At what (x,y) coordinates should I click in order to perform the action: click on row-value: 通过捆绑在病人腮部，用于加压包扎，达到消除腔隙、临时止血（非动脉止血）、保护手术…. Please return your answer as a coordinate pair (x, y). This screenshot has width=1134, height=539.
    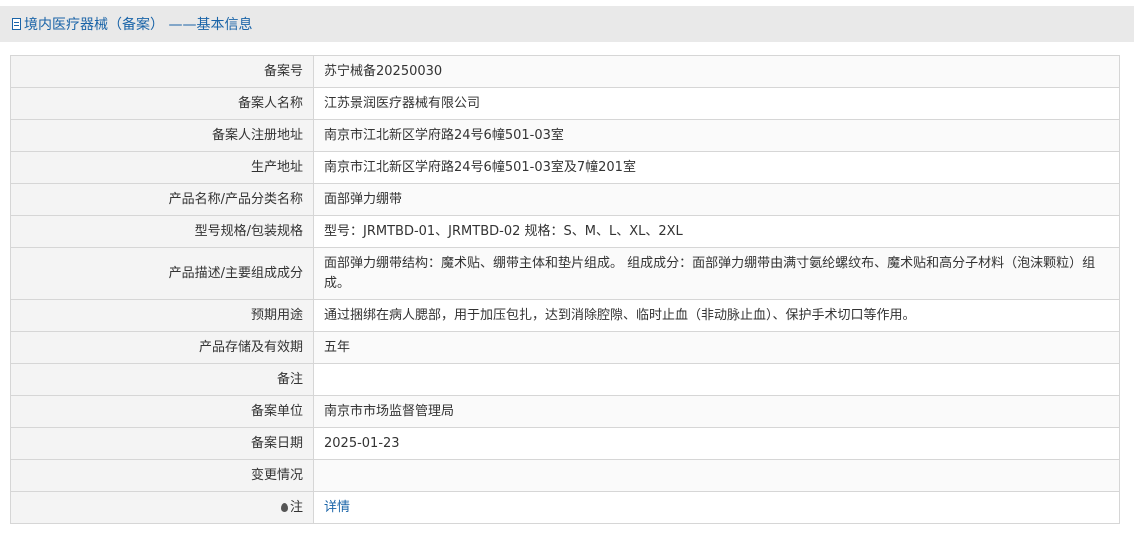
    Looking at the image, I should click on (716, 315).